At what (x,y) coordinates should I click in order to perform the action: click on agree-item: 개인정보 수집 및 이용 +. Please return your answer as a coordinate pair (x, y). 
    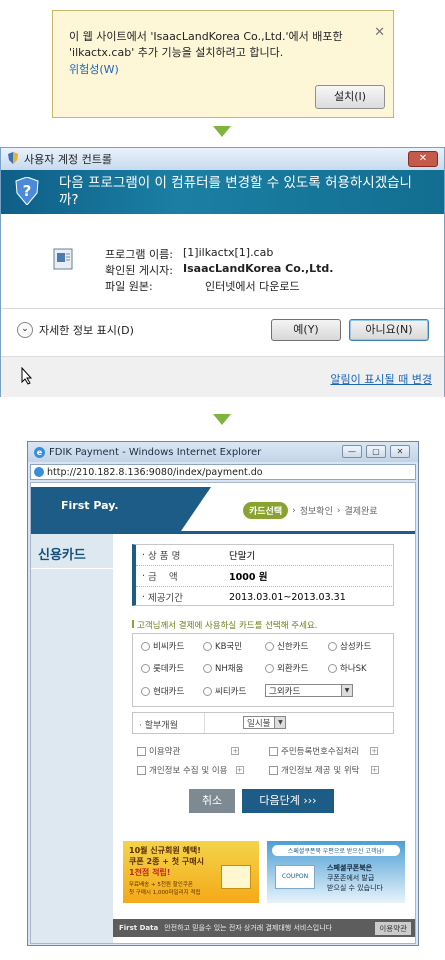
    Looking at the image, I should click on (190, 770).